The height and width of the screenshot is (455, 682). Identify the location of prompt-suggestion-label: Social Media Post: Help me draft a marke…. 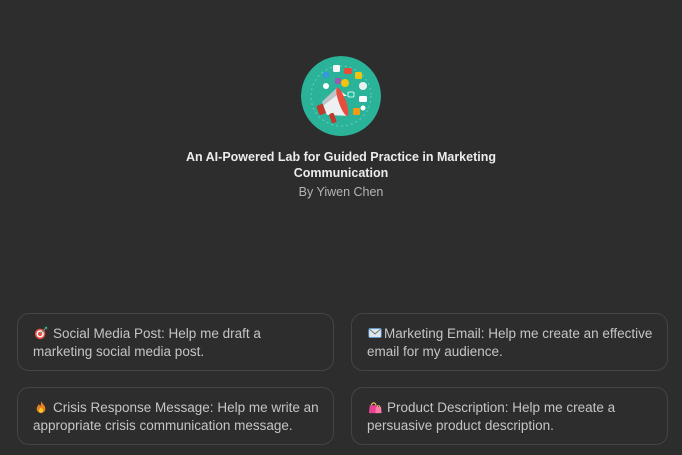
(147, 342).